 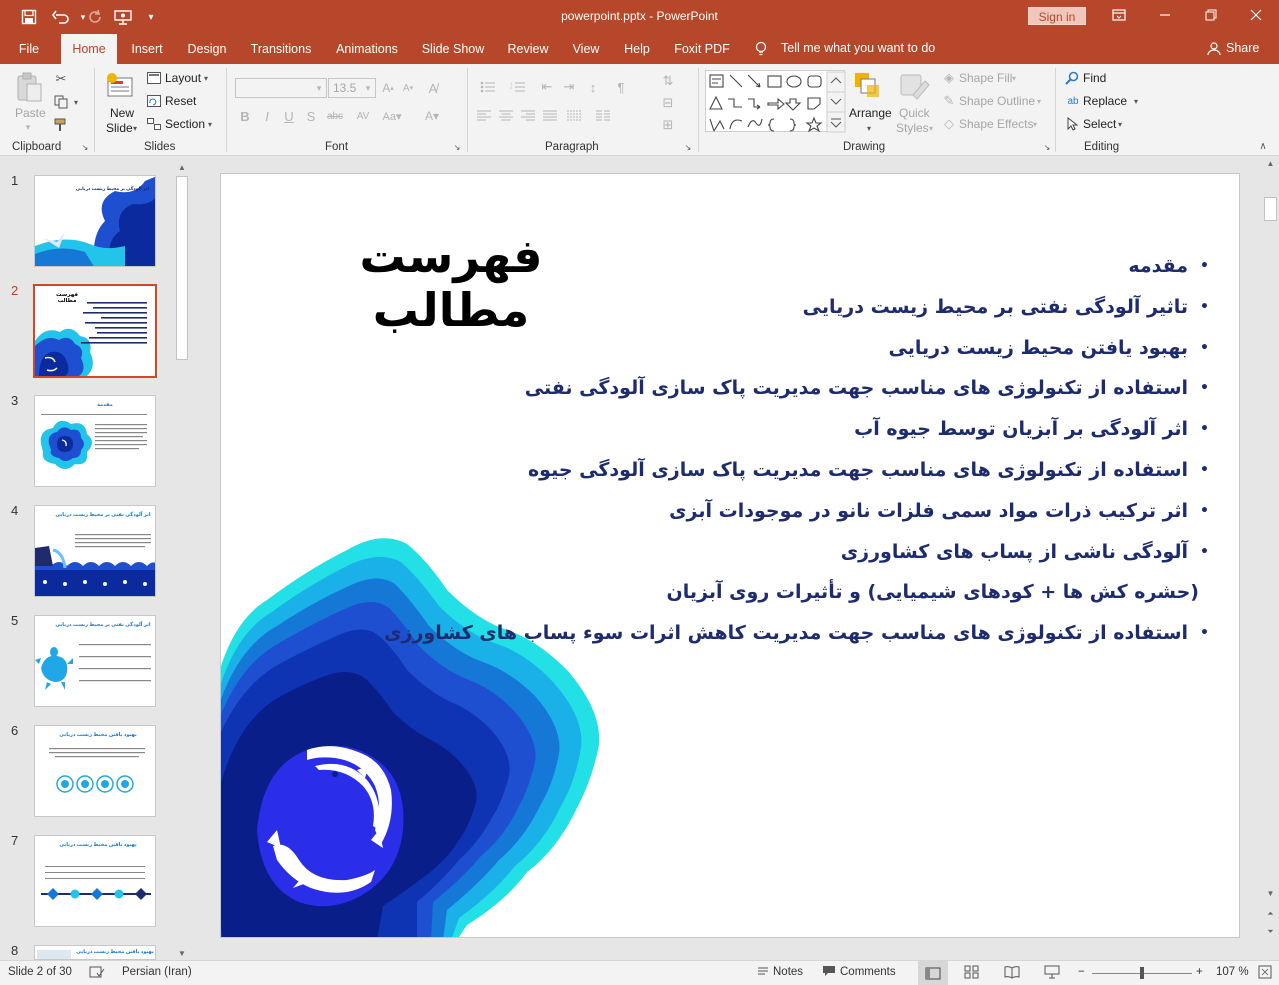 What do you see at coordinates (95, 551) in the screenshot?
I see `slide-thumbnail-4: اثر آلودگی نفتی بر محیط زیست دریایی` at bounding box center [95, 551].